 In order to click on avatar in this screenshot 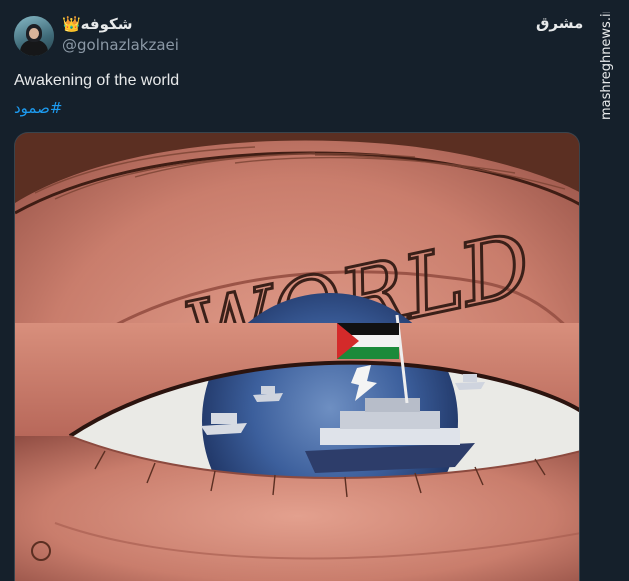, I will do `click(34, 36)`.